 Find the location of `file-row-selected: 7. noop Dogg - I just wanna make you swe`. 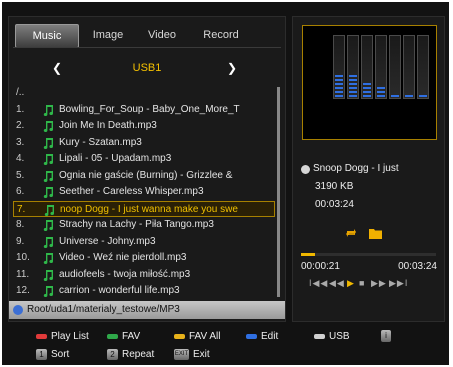

file-row-selected: 7. noop Dogg - I just wanna make you swe is located at coordinates (144, 208).